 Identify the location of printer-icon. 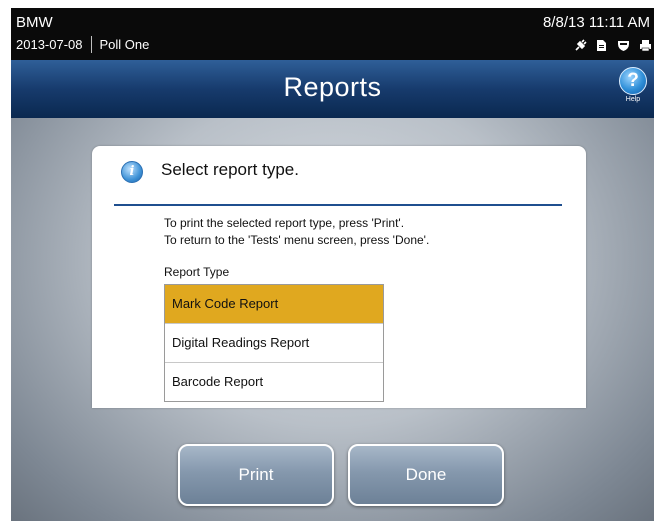
(645, 47).